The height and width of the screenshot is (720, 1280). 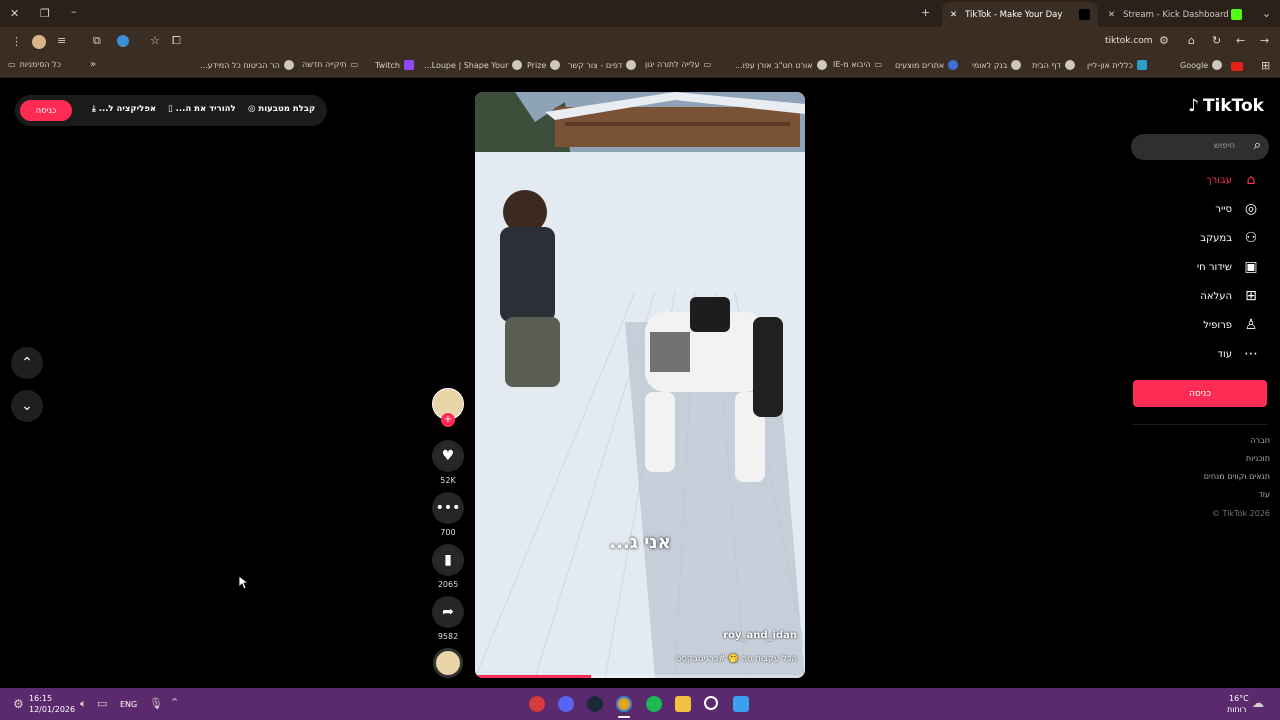 What do you see at coordinates (1164, 40) in the screenshot?
I see `site-settings-icon: ⚙` at bounding box center [1164, 40].